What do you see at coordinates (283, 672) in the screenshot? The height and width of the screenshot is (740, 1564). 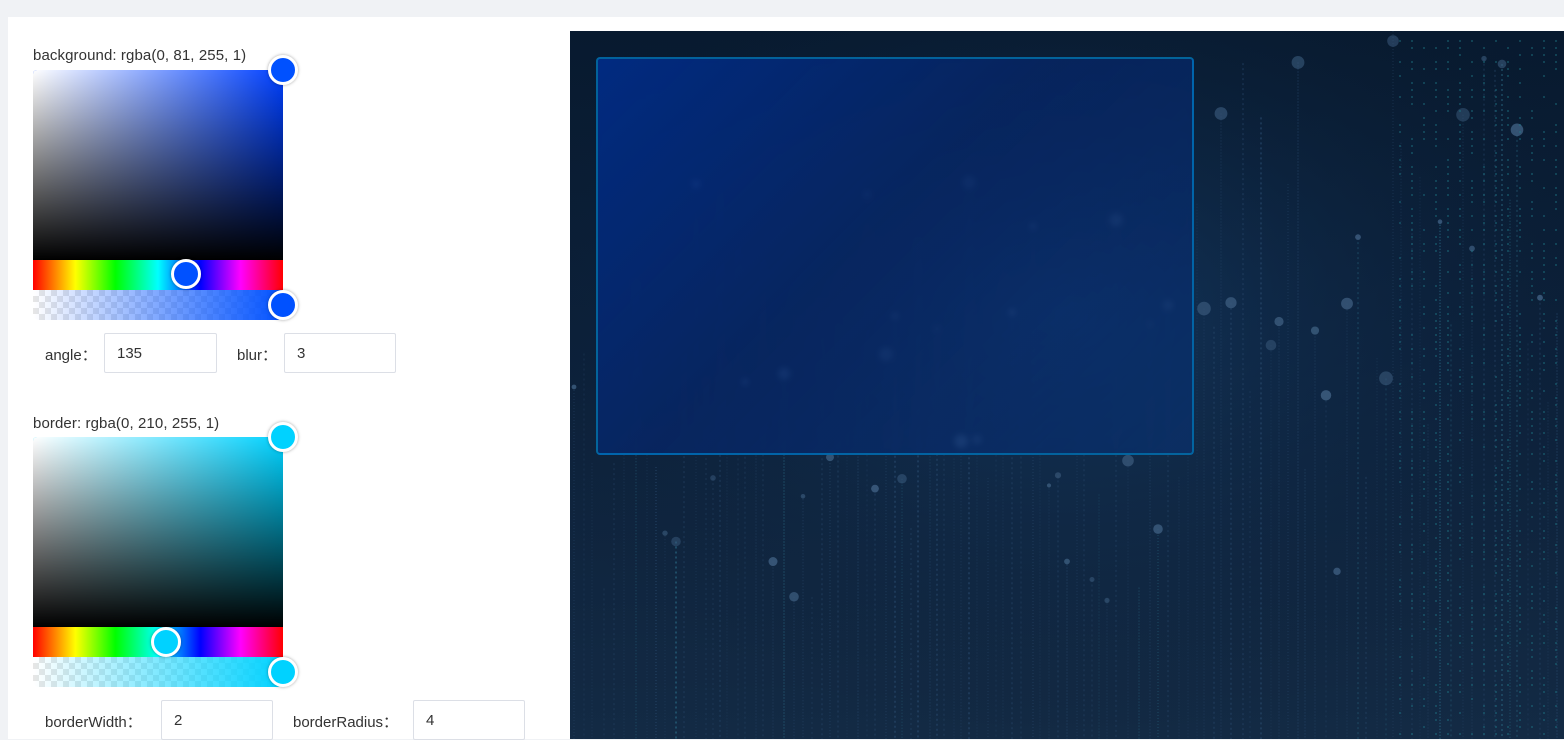 I see `border-alpha-handle` at bounding box center [283, 672].